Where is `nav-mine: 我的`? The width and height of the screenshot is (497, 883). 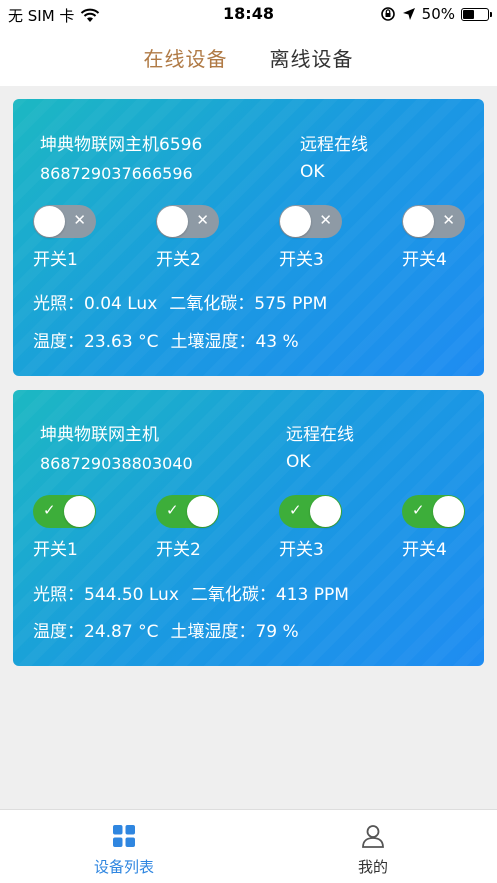
nav-mine: 我的 is located at coordinates (373, 846).